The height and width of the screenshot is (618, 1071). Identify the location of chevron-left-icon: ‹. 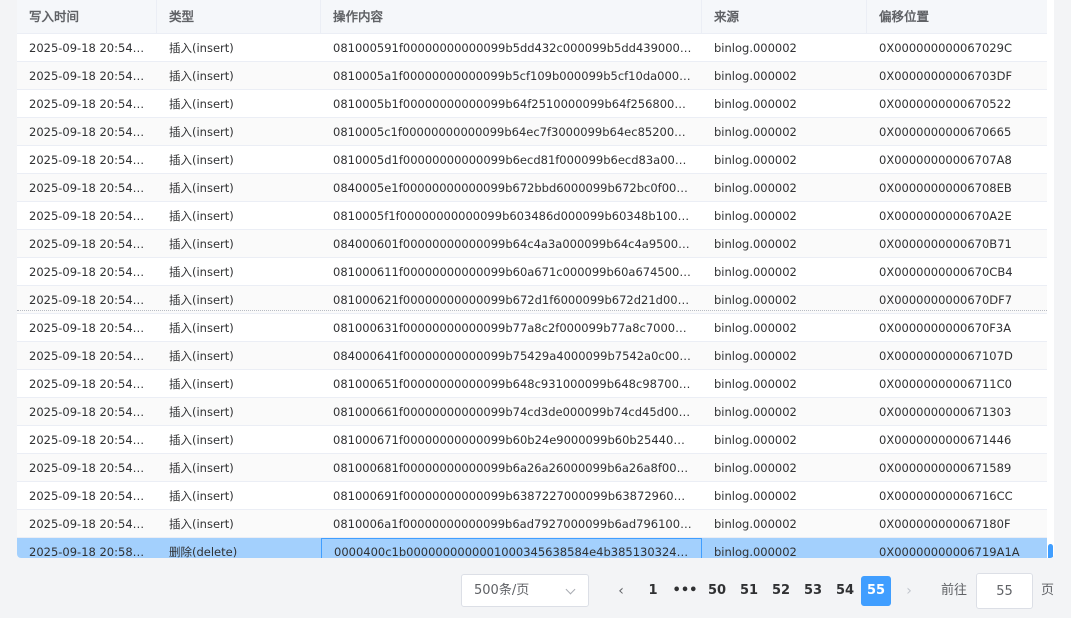
(621, 591).